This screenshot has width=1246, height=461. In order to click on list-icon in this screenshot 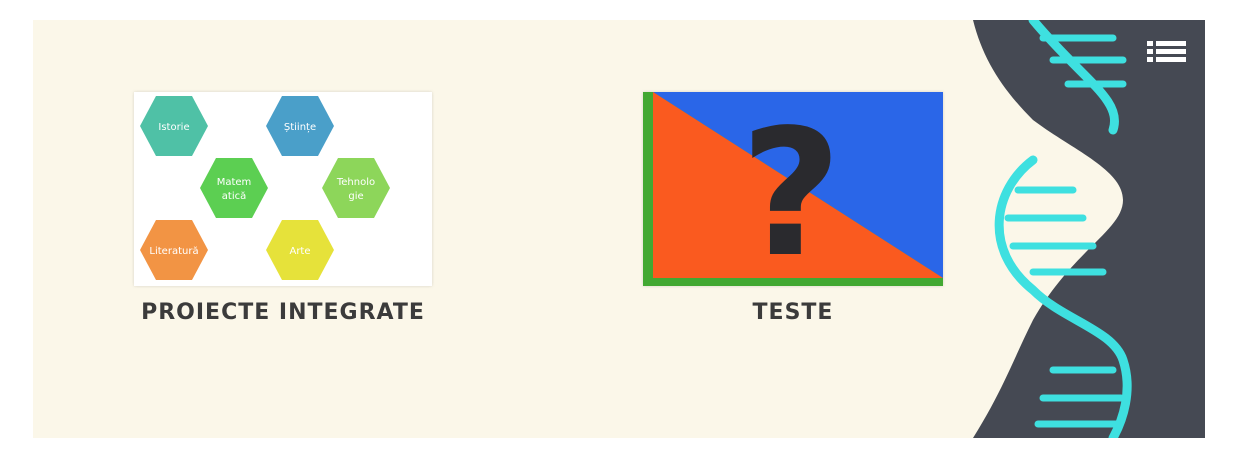, I will do `click(1166, 51)`.